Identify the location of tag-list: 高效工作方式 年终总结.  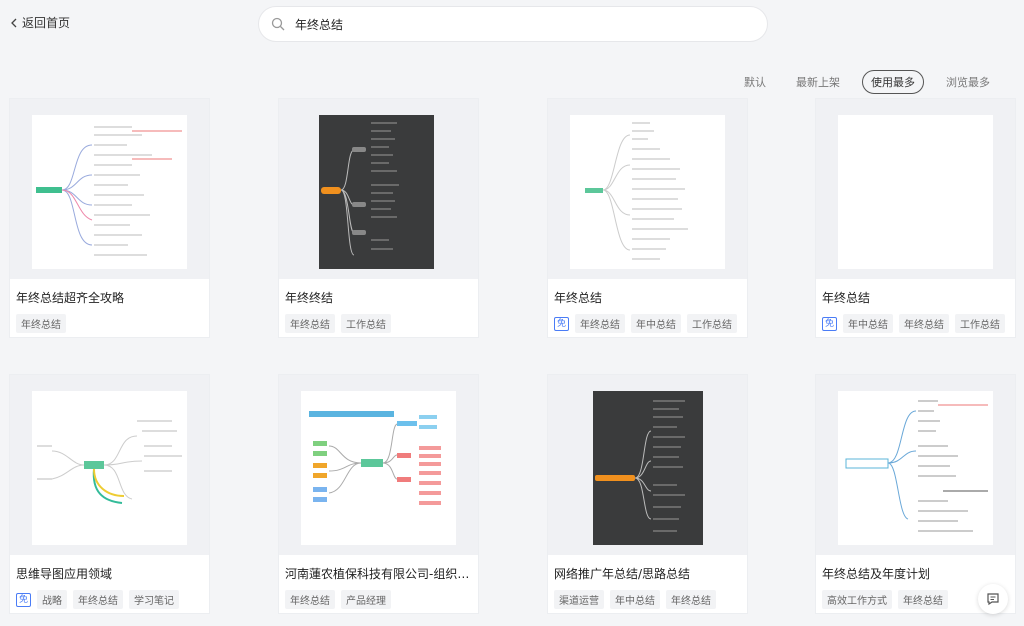
(885, 599).